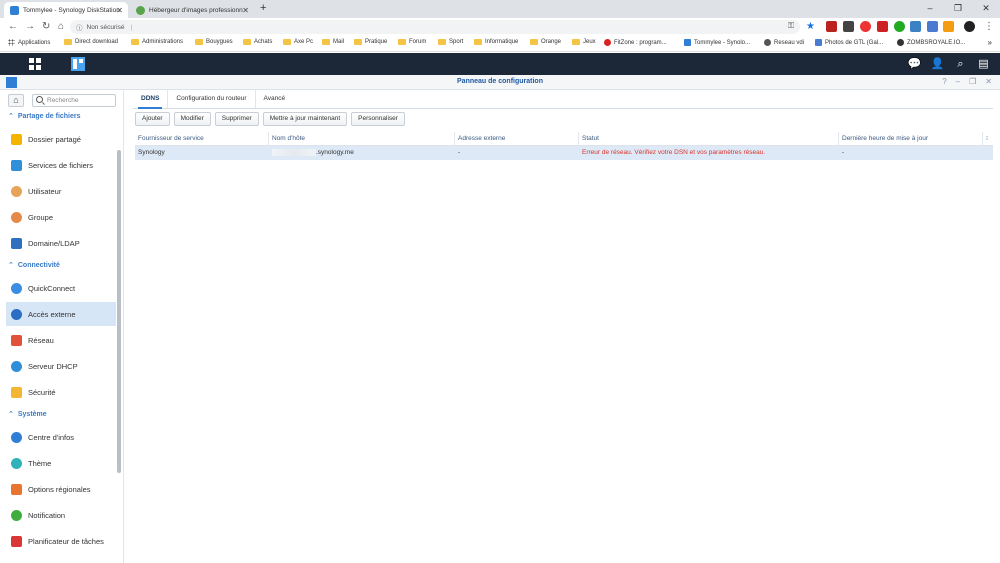 The height and width of the screenshot is (563, 1000). Describe the element at coordinates (61, 139) in the screenshot. I see `sidebar-item-dossier-partage: Dossier partagé` at that location.